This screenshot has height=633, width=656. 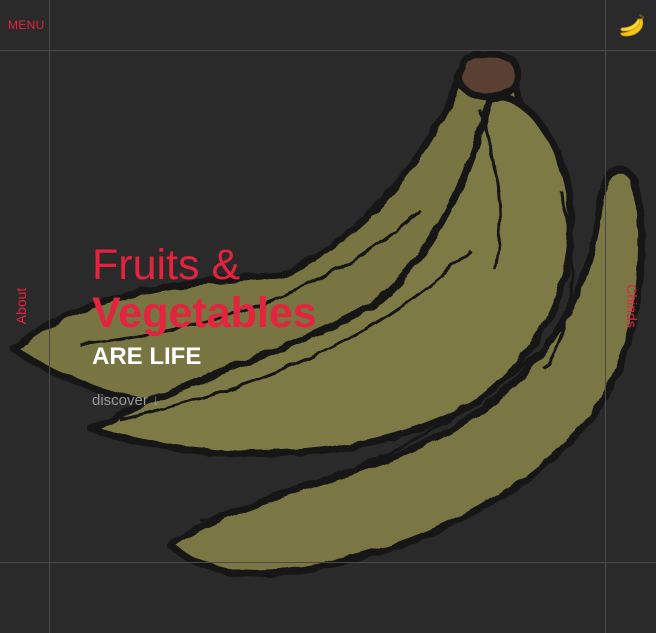 What do you see at coordinates (605, 316) in the screenshot?
I see `grid-line-right` at bounding box center [605, 316].